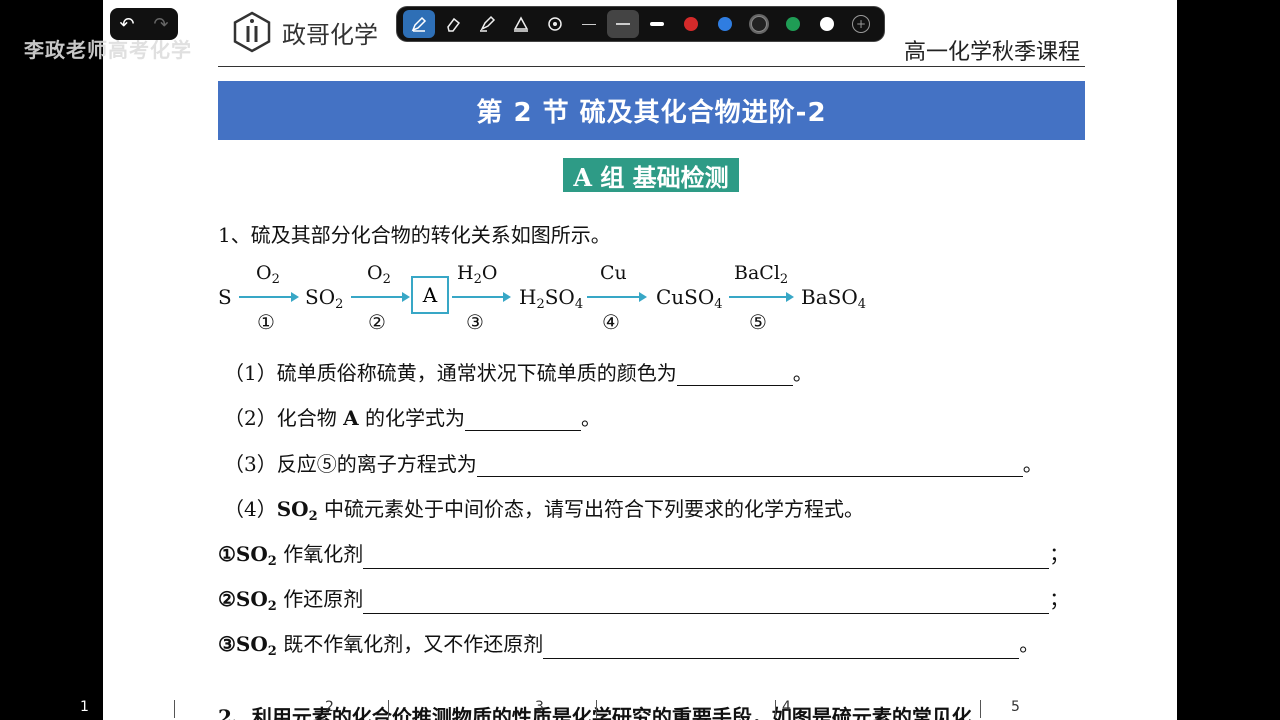 This screenshot has width=1280, height=720. Describe the element at coordinates (419, 24) in the screenshot. I see `pen-icon` at that location.